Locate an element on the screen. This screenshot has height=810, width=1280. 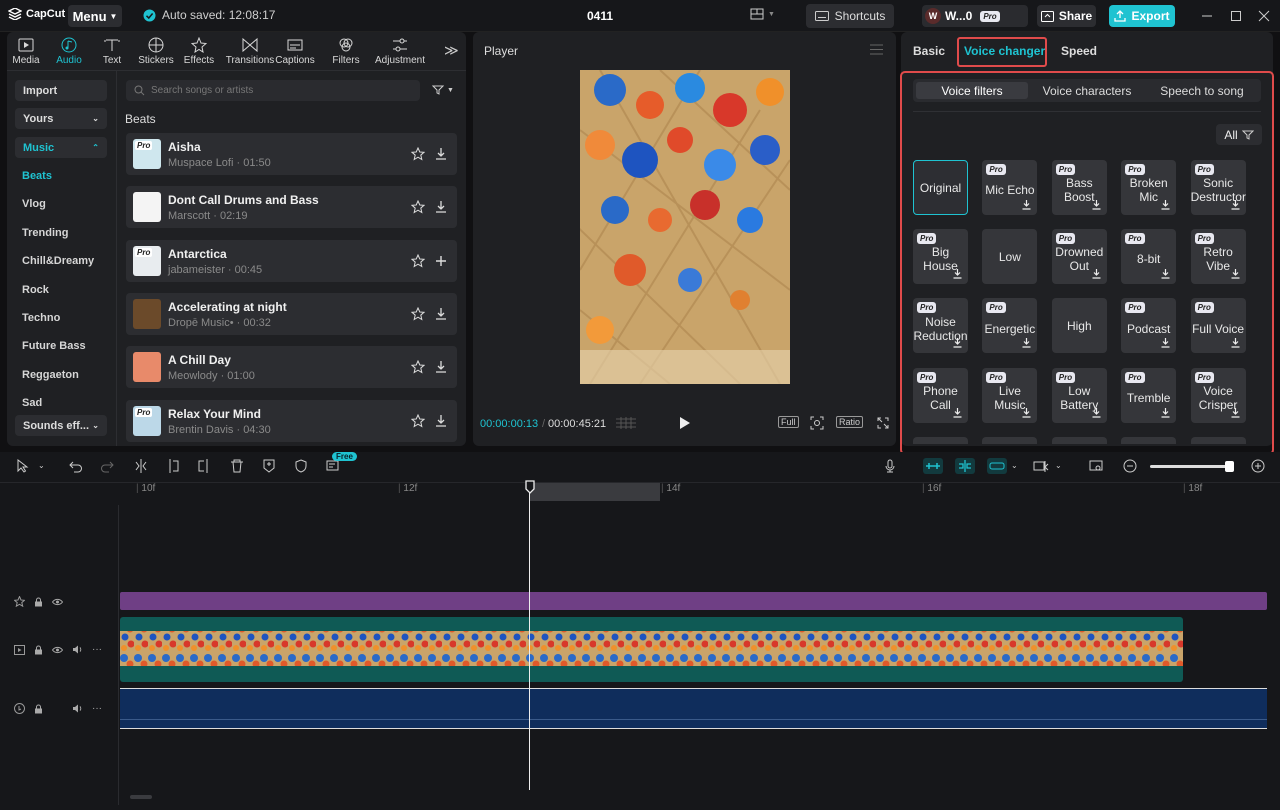
minimize-icon is located at coordinates (1207, 16).